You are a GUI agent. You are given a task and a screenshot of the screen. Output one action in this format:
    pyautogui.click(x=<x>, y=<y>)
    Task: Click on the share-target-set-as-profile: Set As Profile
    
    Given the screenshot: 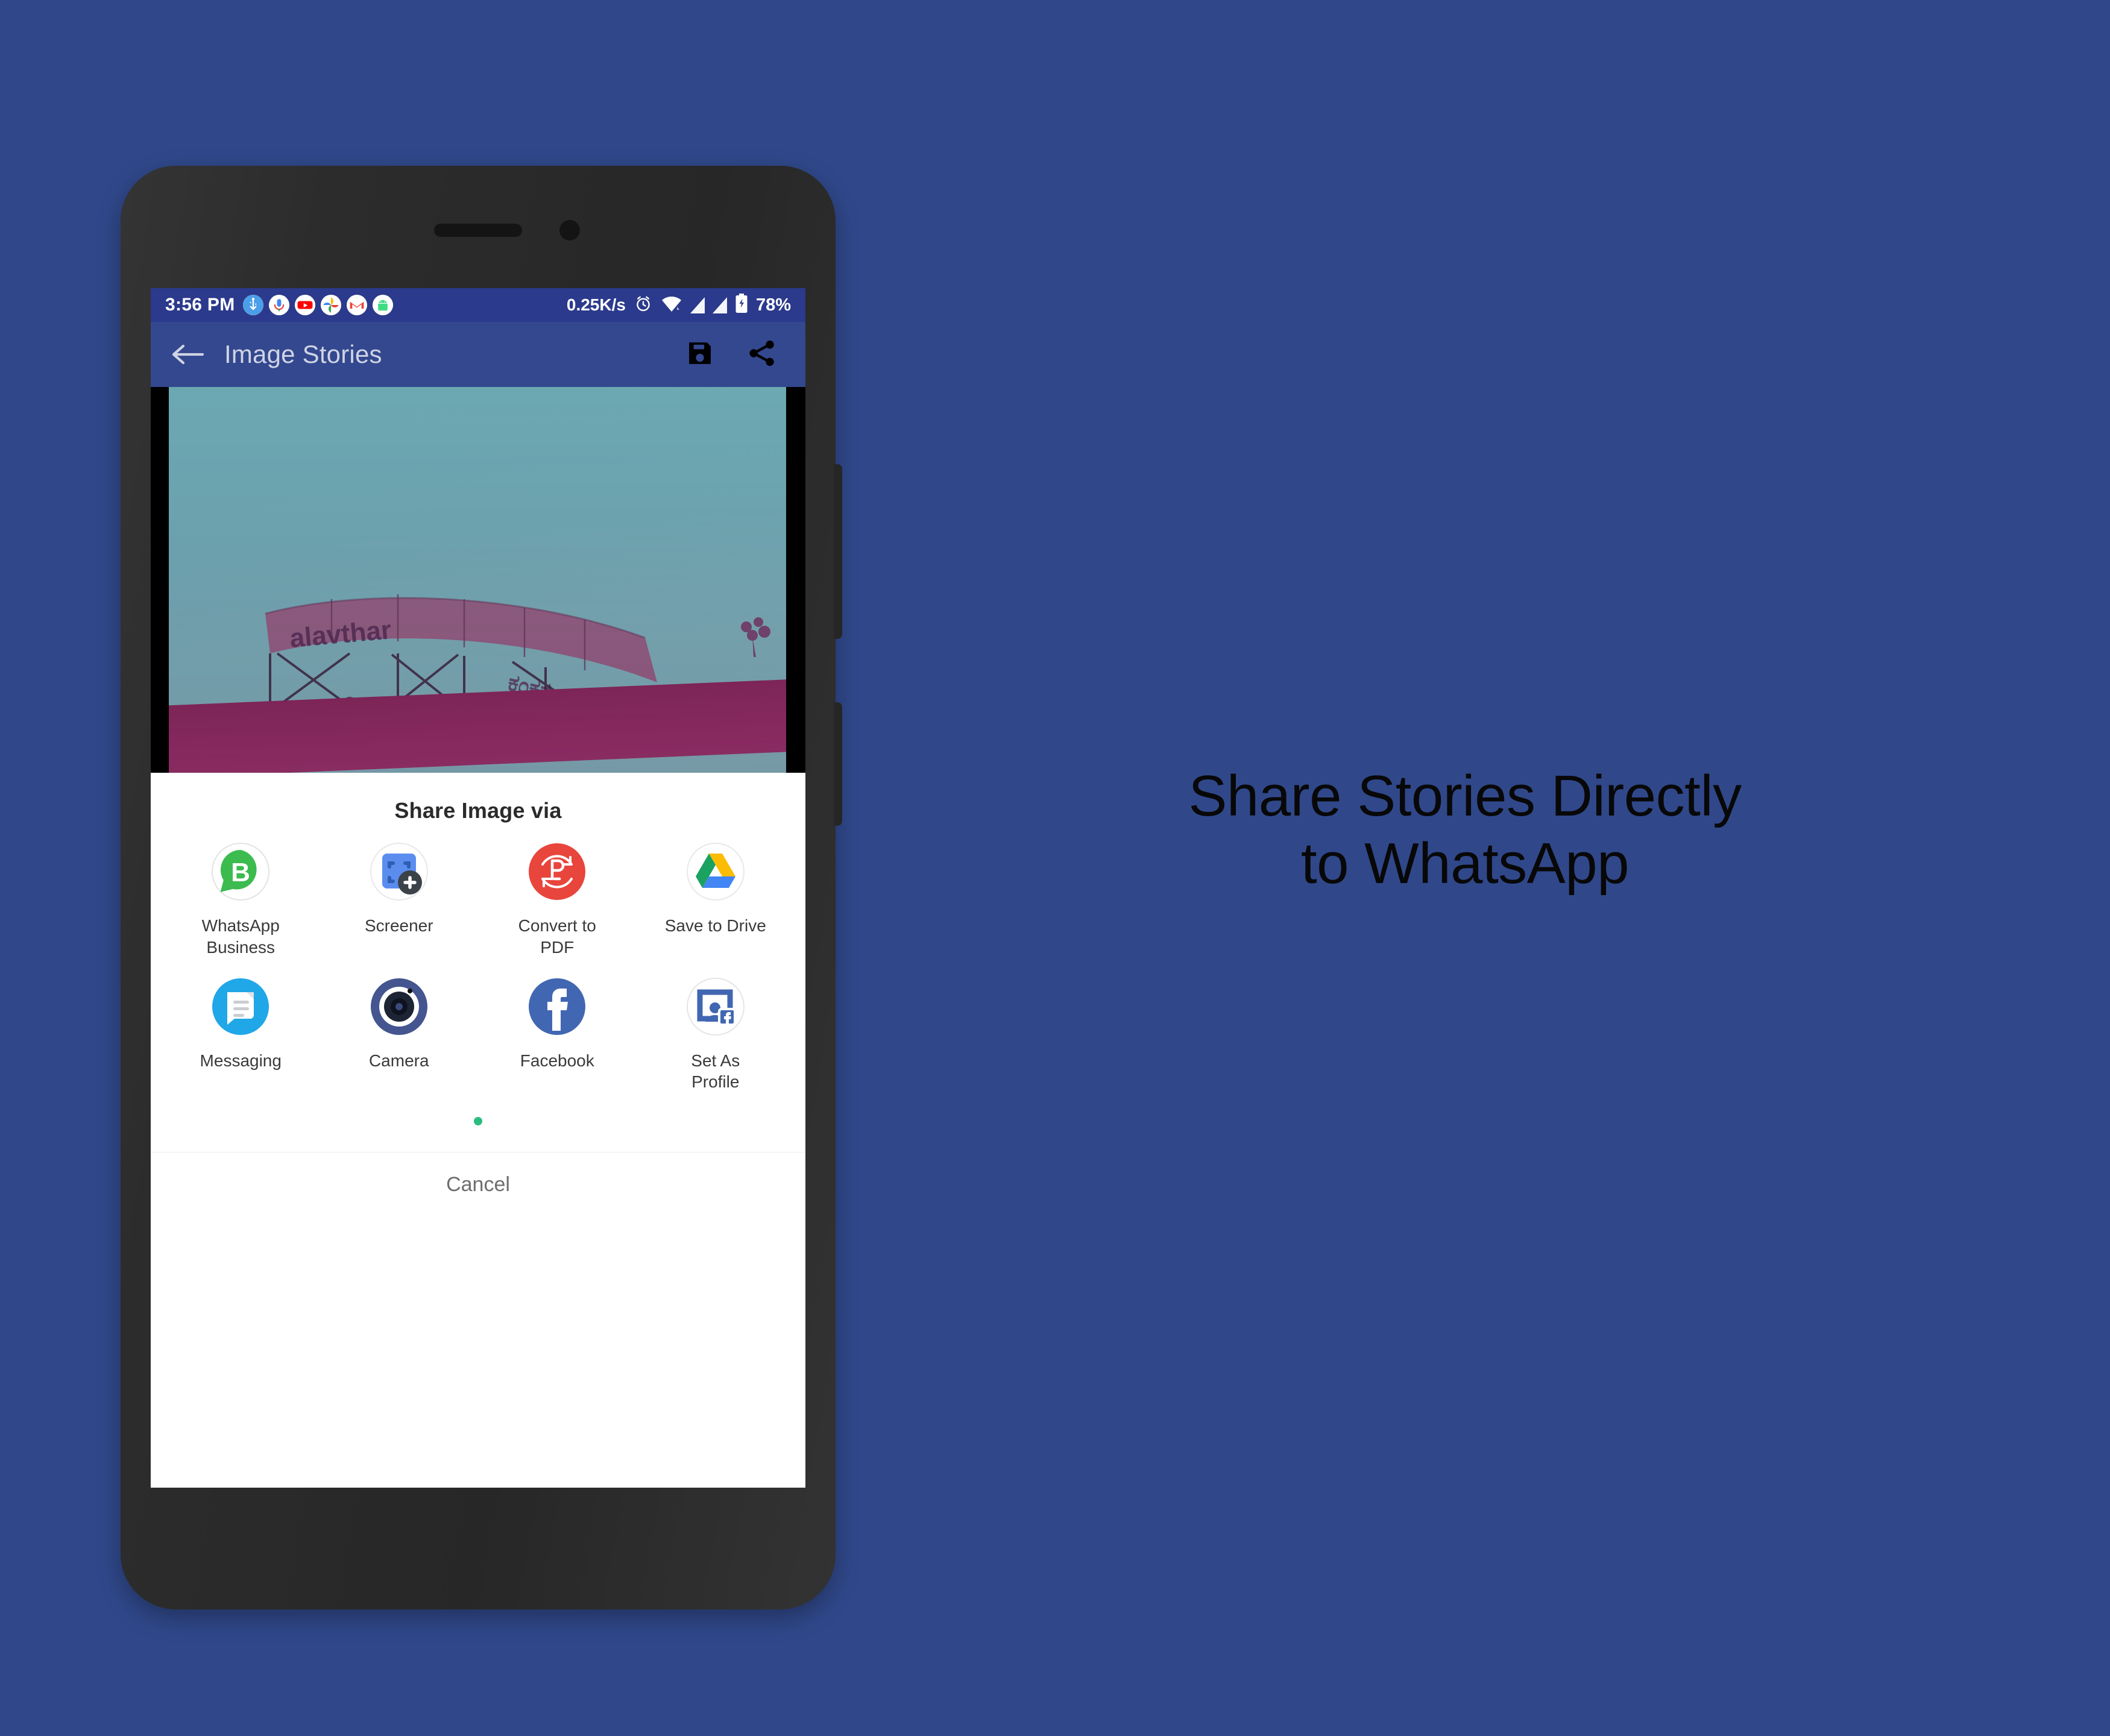 What is the action you would take?
    pyautogui.click(x=716, y=1034)
    